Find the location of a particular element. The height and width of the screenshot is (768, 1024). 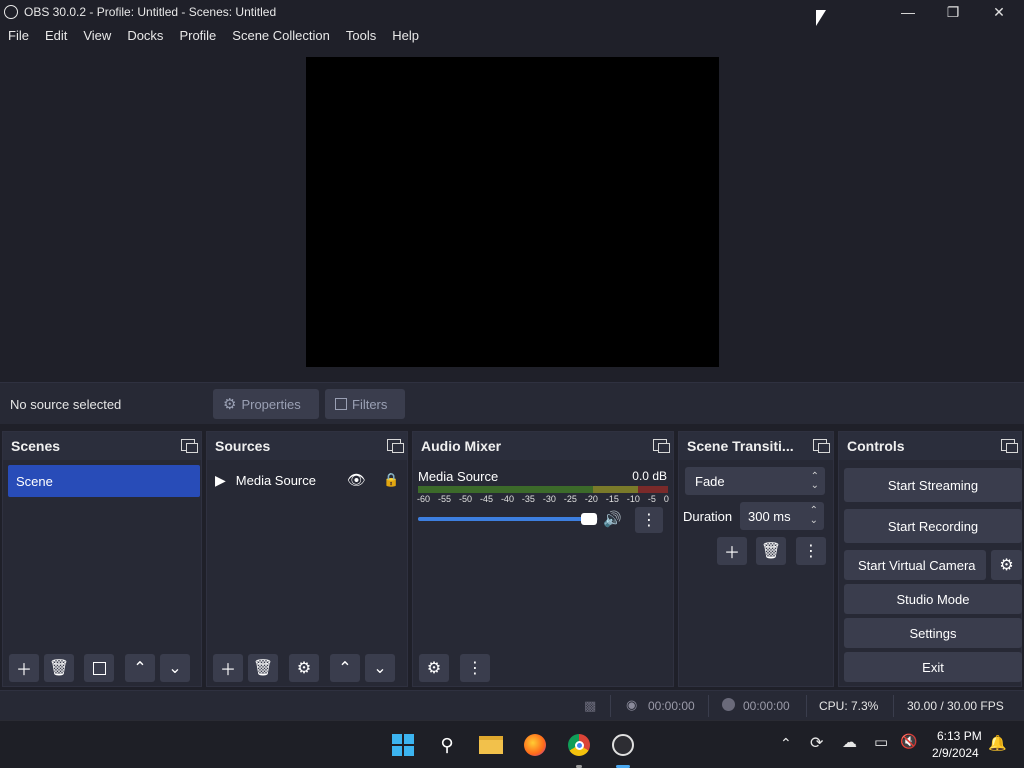

settings-button: Settings is located at coordinates (933, 633).